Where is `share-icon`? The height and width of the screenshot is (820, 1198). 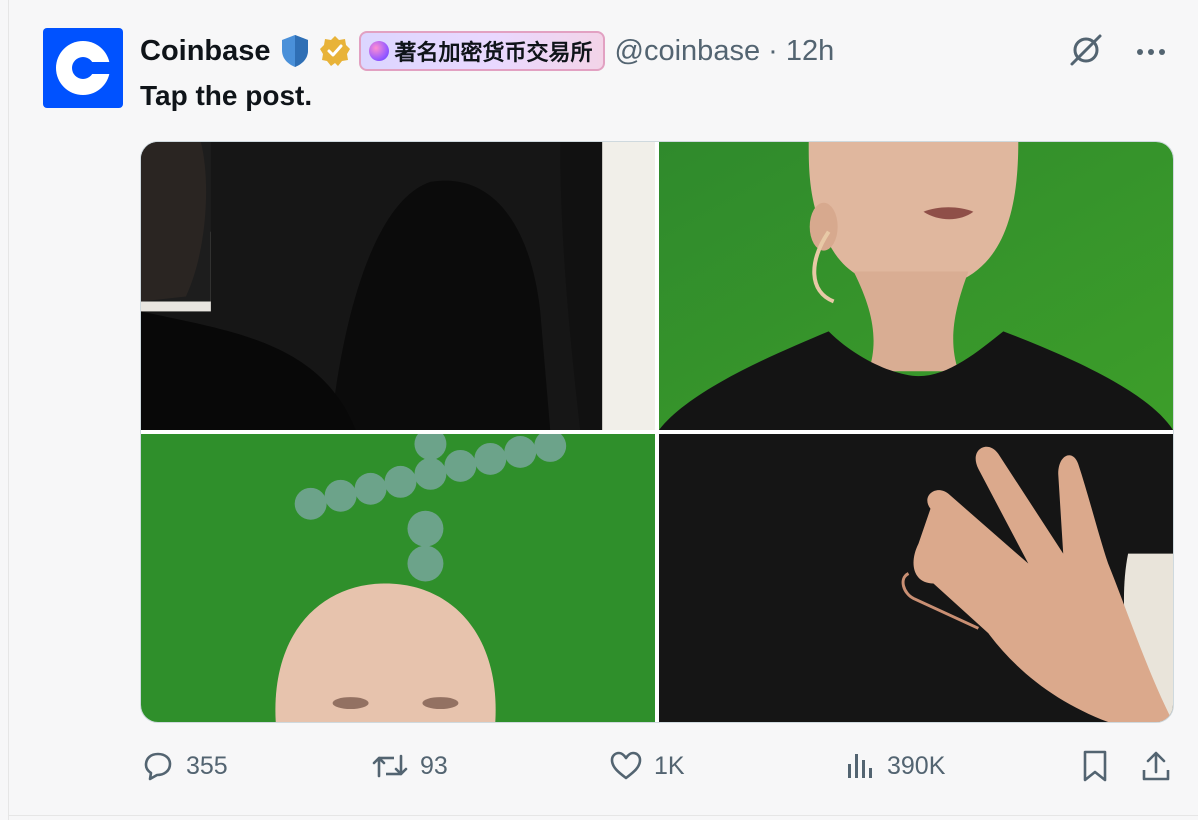 share-icon is located at coordinates (1156, 766).